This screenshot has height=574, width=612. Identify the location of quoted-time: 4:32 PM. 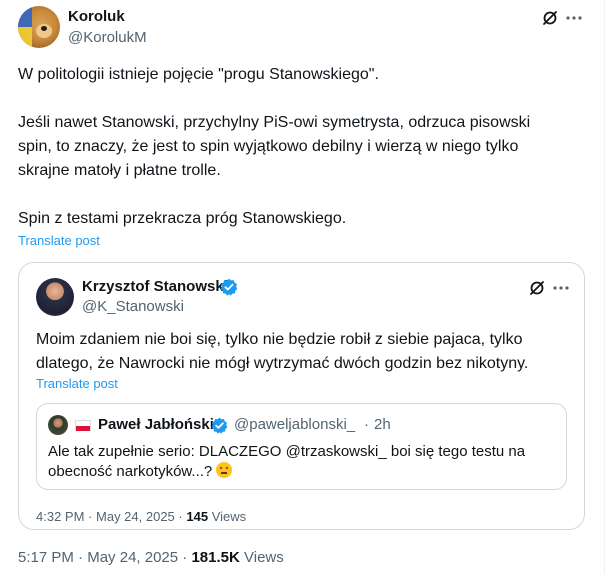
(60, 516).